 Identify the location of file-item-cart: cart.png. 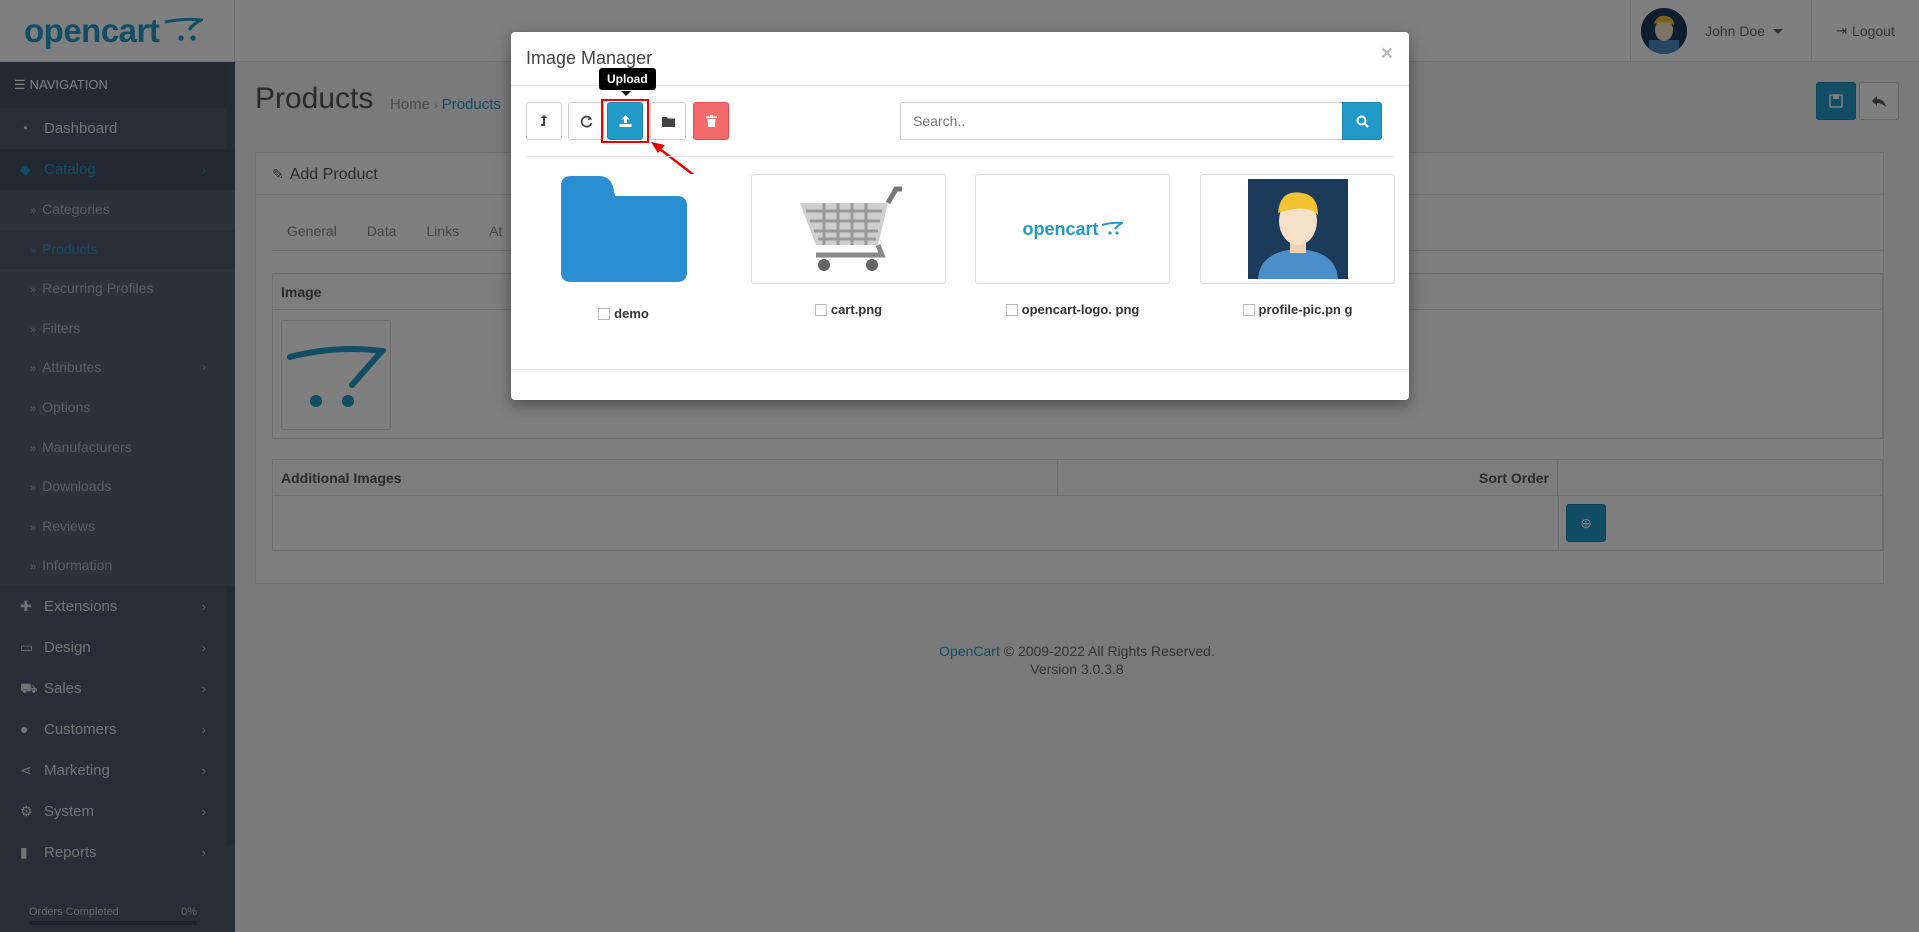
(848, 245).